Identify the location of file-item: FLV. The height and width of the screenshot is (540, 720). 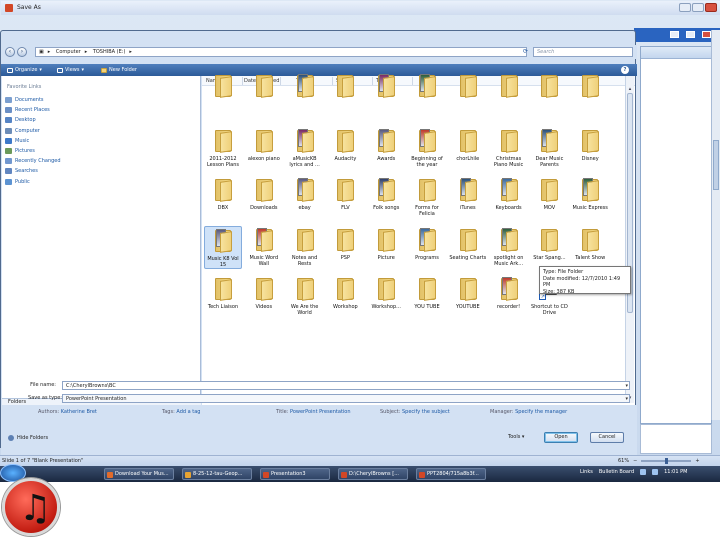
(345, 193).